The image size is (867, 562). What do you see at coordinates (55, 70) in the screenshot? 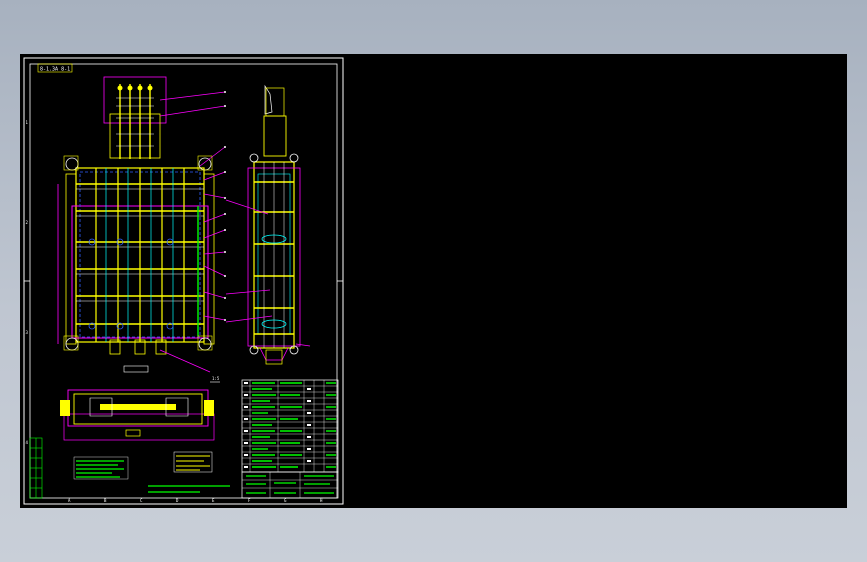
I see `sheet-label: 8-1.3A 8-1` at bounding box center [55, 70].